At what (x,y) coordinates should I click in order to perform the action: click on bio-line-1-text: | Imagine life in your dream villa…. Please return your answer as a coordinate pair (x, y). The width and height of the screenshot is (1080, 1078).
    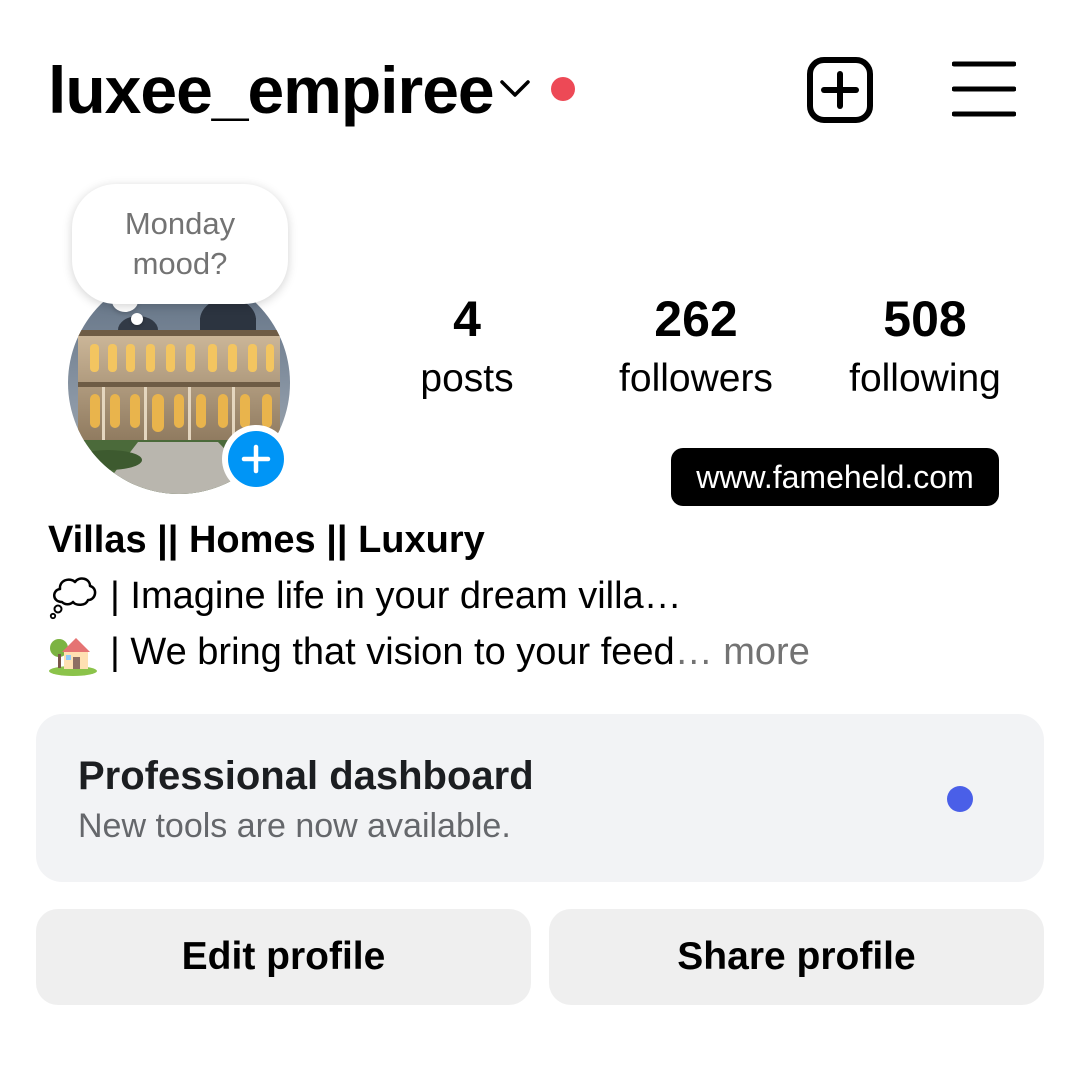
    Looking at the image, I should click on (396, 596).